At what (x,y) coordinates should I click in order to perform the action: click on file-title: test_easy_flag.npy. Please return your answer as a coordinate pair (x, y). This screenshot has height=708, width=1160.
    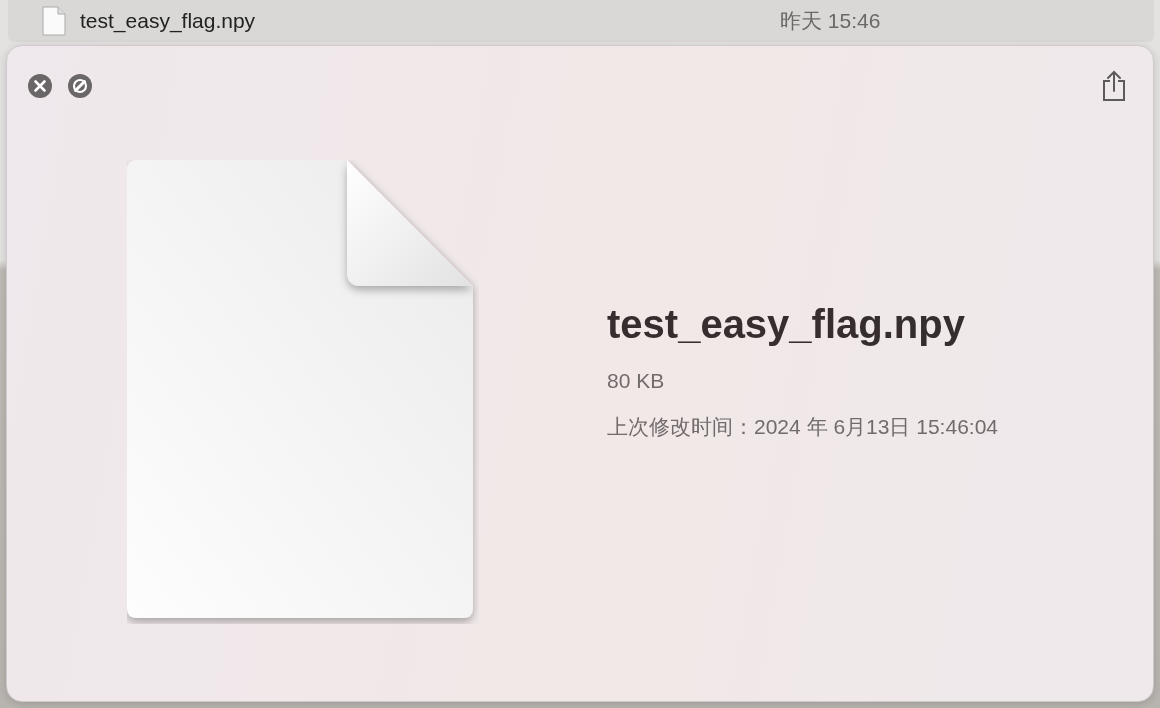
    Looking at the image, I should click on (786, 324).